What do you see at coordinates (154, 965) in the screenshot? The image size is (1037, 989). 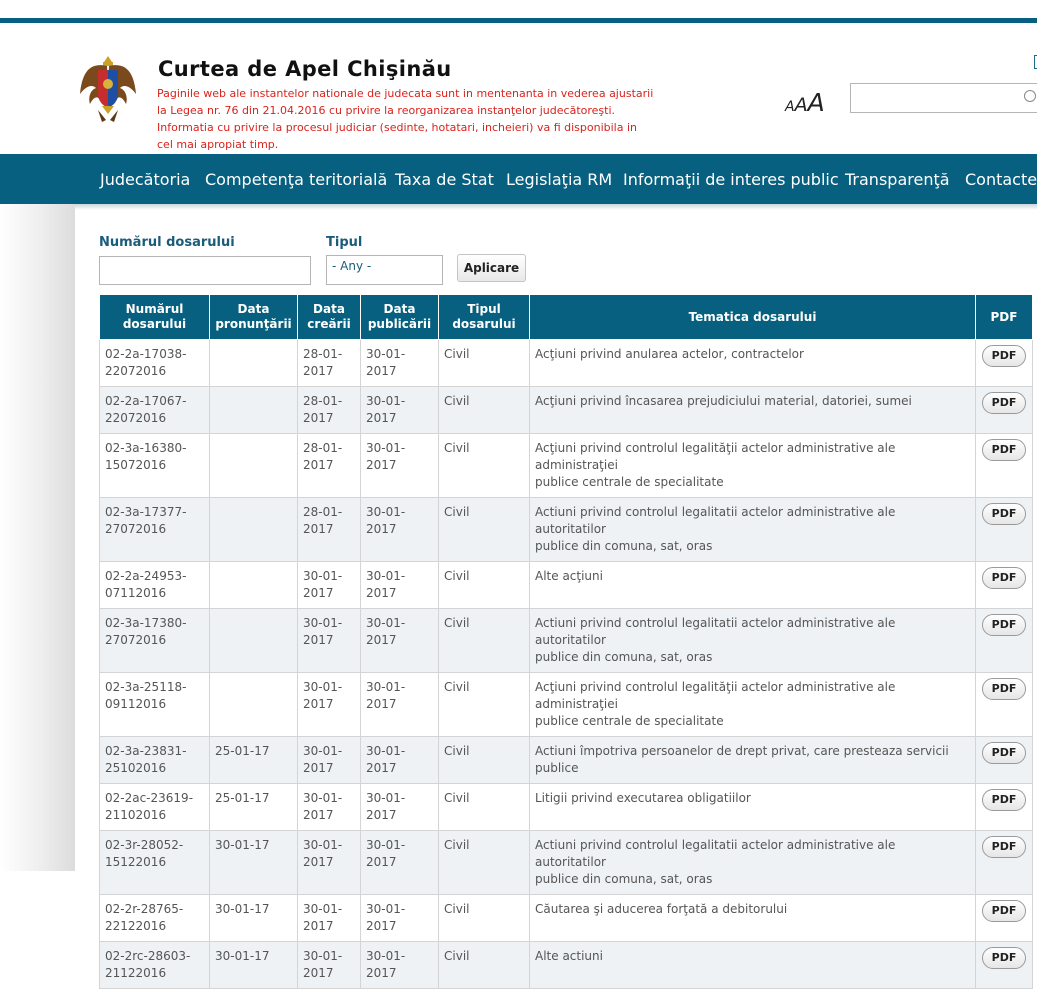 I see `case-number-cell: 02-2rc-28603- 21122016` at bounding box center [154, 965].